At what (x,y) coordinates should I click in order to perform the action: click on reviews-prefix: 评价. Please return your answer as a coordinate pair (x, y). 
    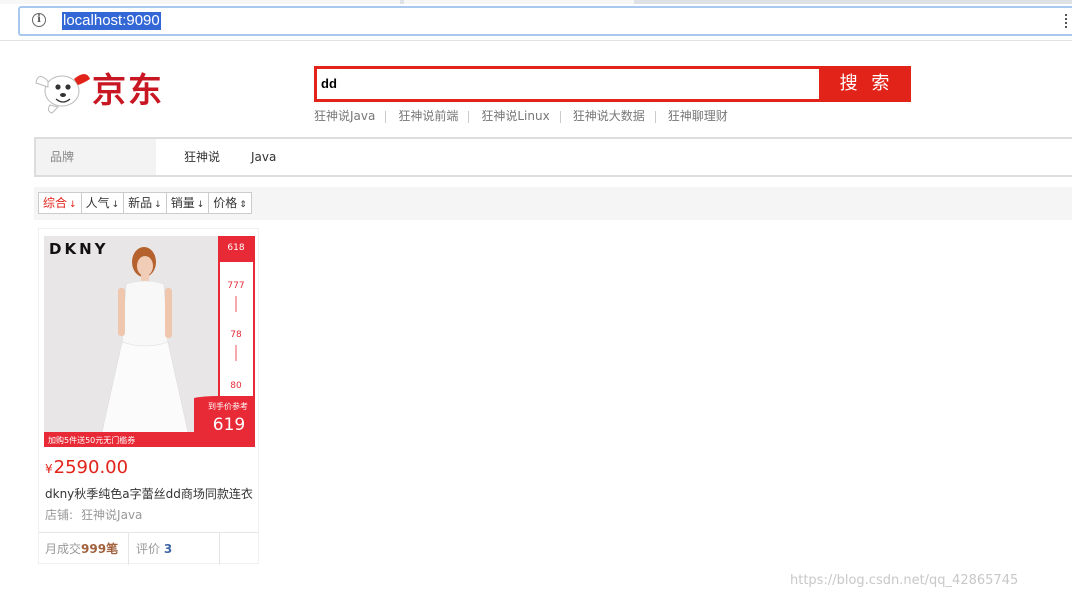
    Looking at the image, I should click on (148, 549).